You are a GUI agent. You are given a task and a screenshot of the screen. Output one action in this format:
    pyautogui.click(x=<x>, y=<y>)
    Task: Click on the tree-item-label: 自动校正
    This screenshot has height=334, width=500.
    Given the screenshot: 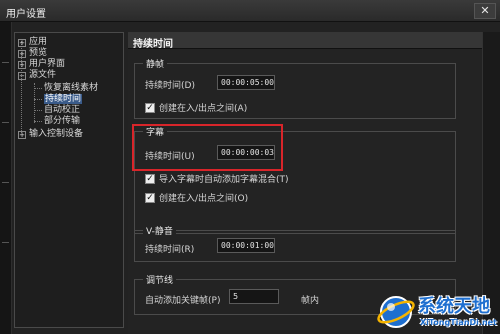 What is the action you would take?
    pyautogui.click(x=62, y=110)
    